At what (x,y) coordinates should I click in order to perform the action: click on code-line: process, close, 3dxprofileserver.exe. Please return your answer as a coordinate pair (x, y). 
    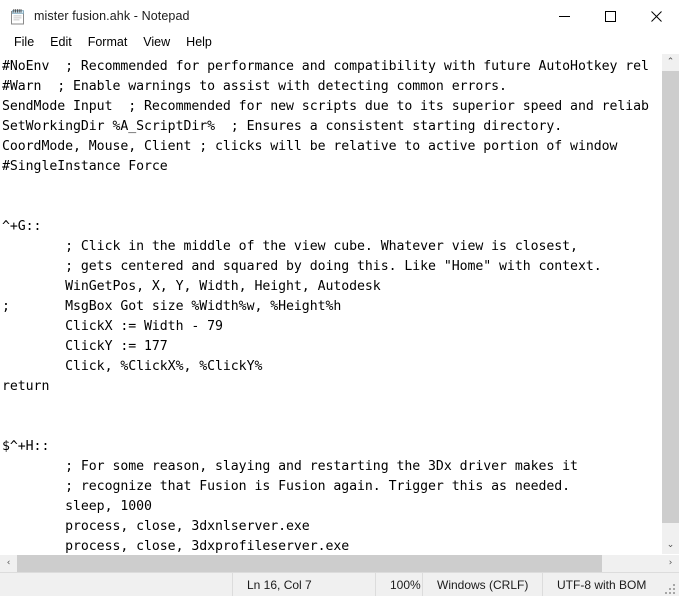
    Looking at the image, I should click on (176, 546).